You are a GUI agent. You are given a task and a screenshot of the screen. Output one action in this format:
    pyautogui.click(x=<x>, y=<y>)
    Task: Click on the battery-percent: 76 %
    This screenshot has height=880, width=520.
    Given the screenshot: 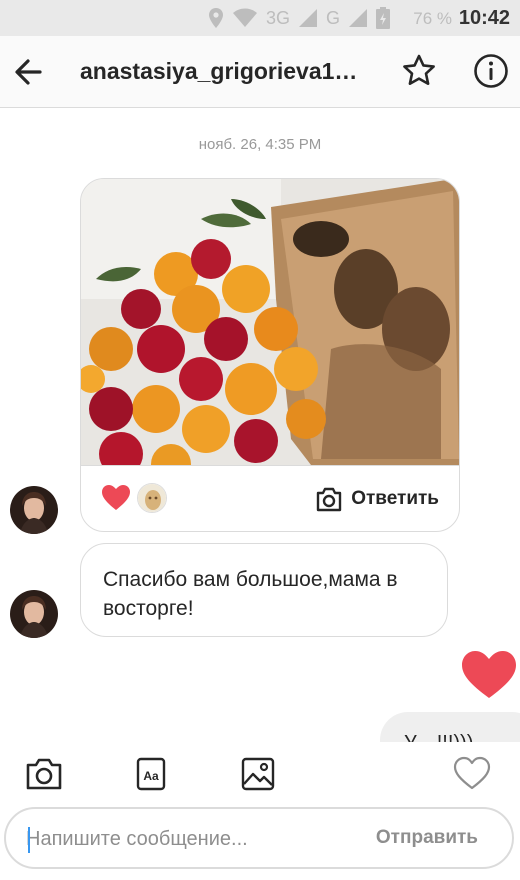 What is the action you would take?
    pyautogui.click(x=432, y=18)
    